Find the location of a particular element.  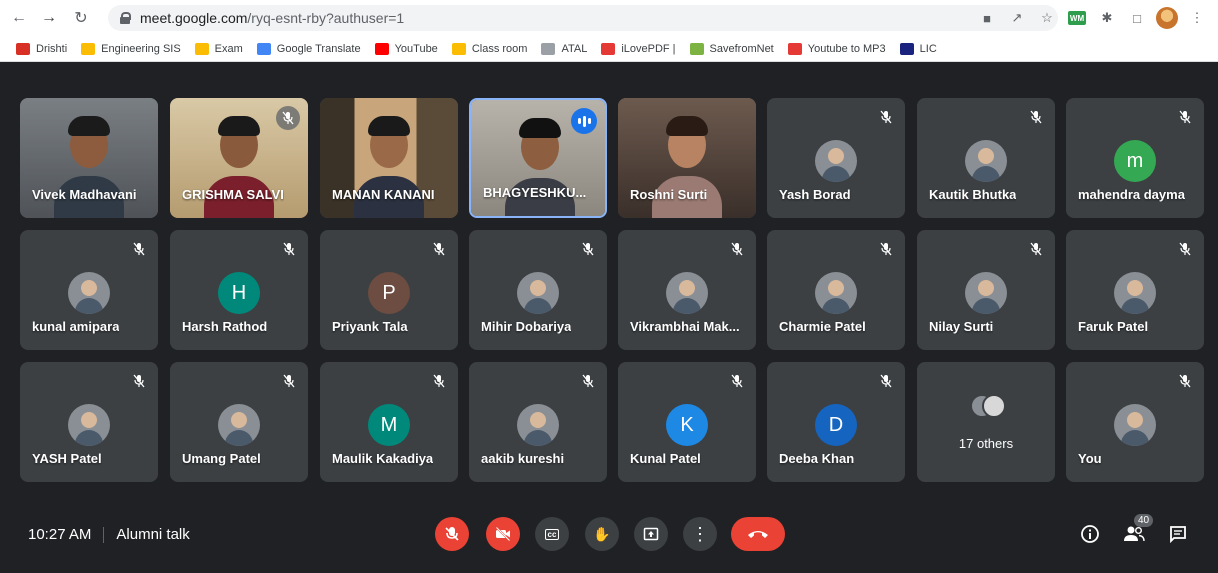

bookmark-item: Exam is located at coordinates (218, 48).